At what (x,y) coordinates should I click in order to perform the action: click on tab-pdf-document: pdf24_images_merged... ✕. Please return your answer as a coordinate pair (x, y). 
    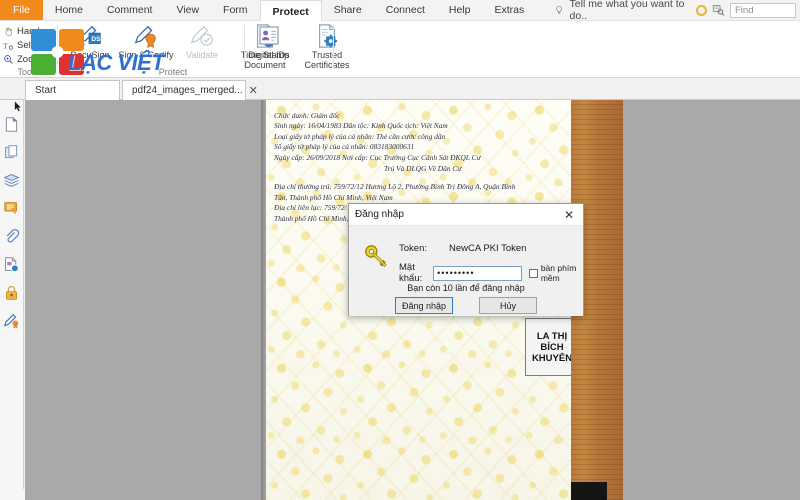
    Looking at the image, I should click on (190, 90).